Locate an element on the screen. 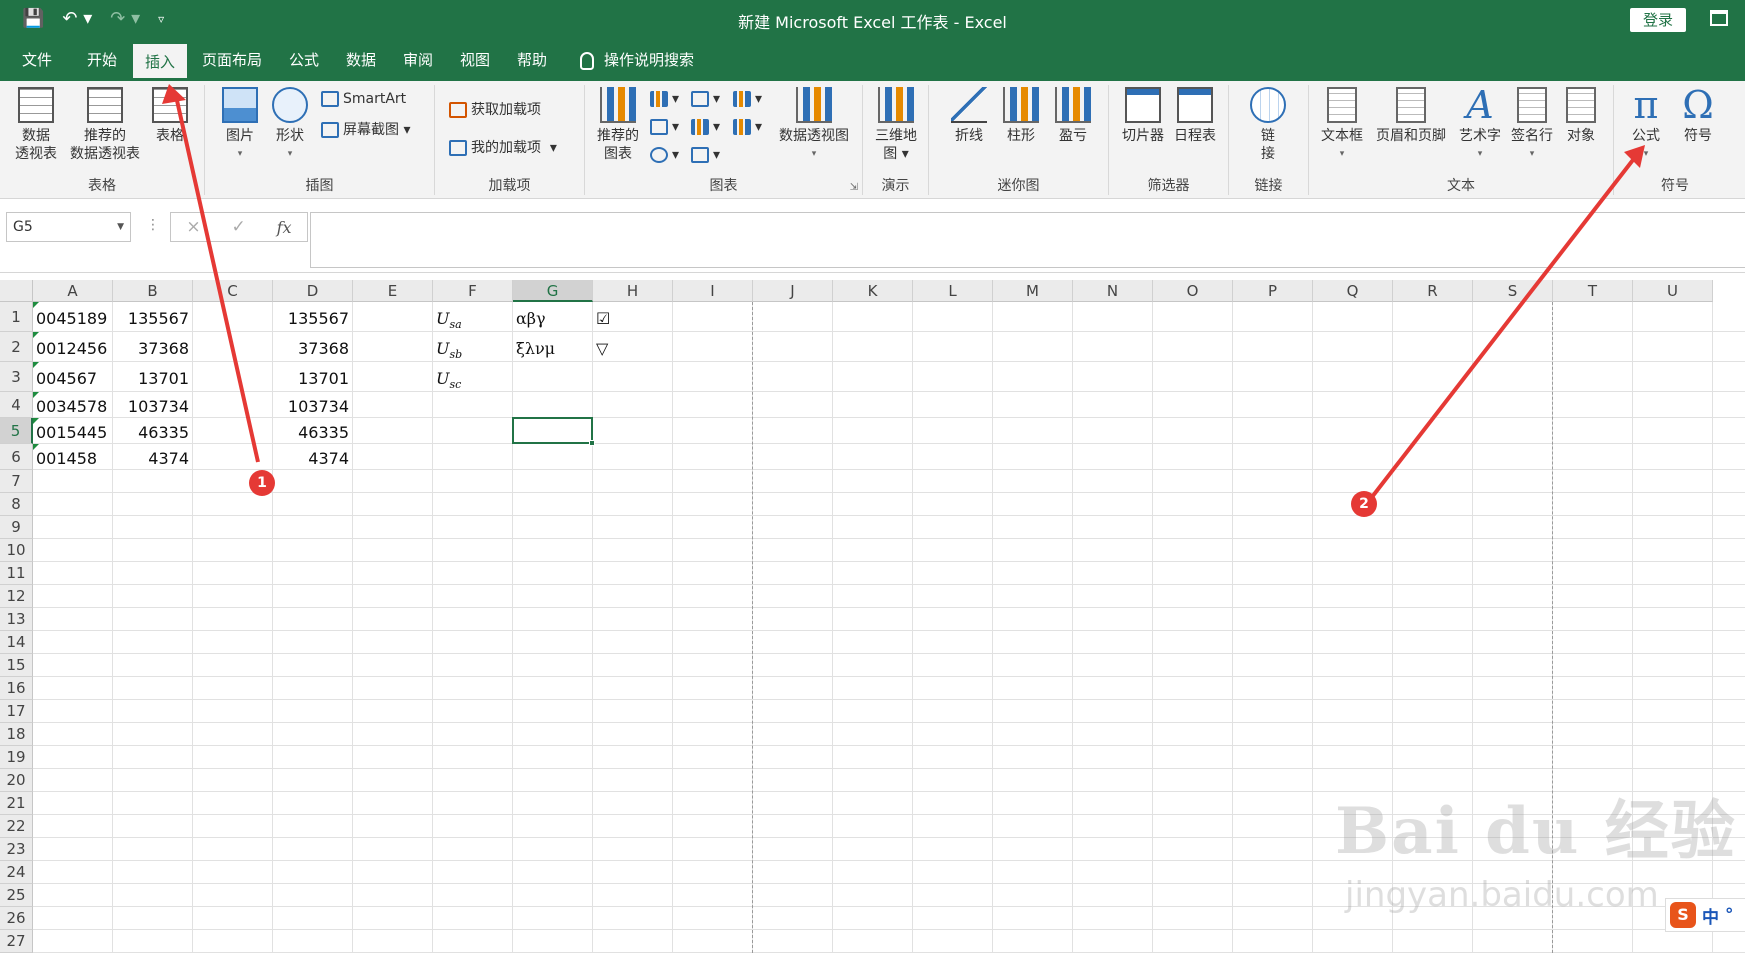  table-button: 表格 is located at coordinates (170, 116).